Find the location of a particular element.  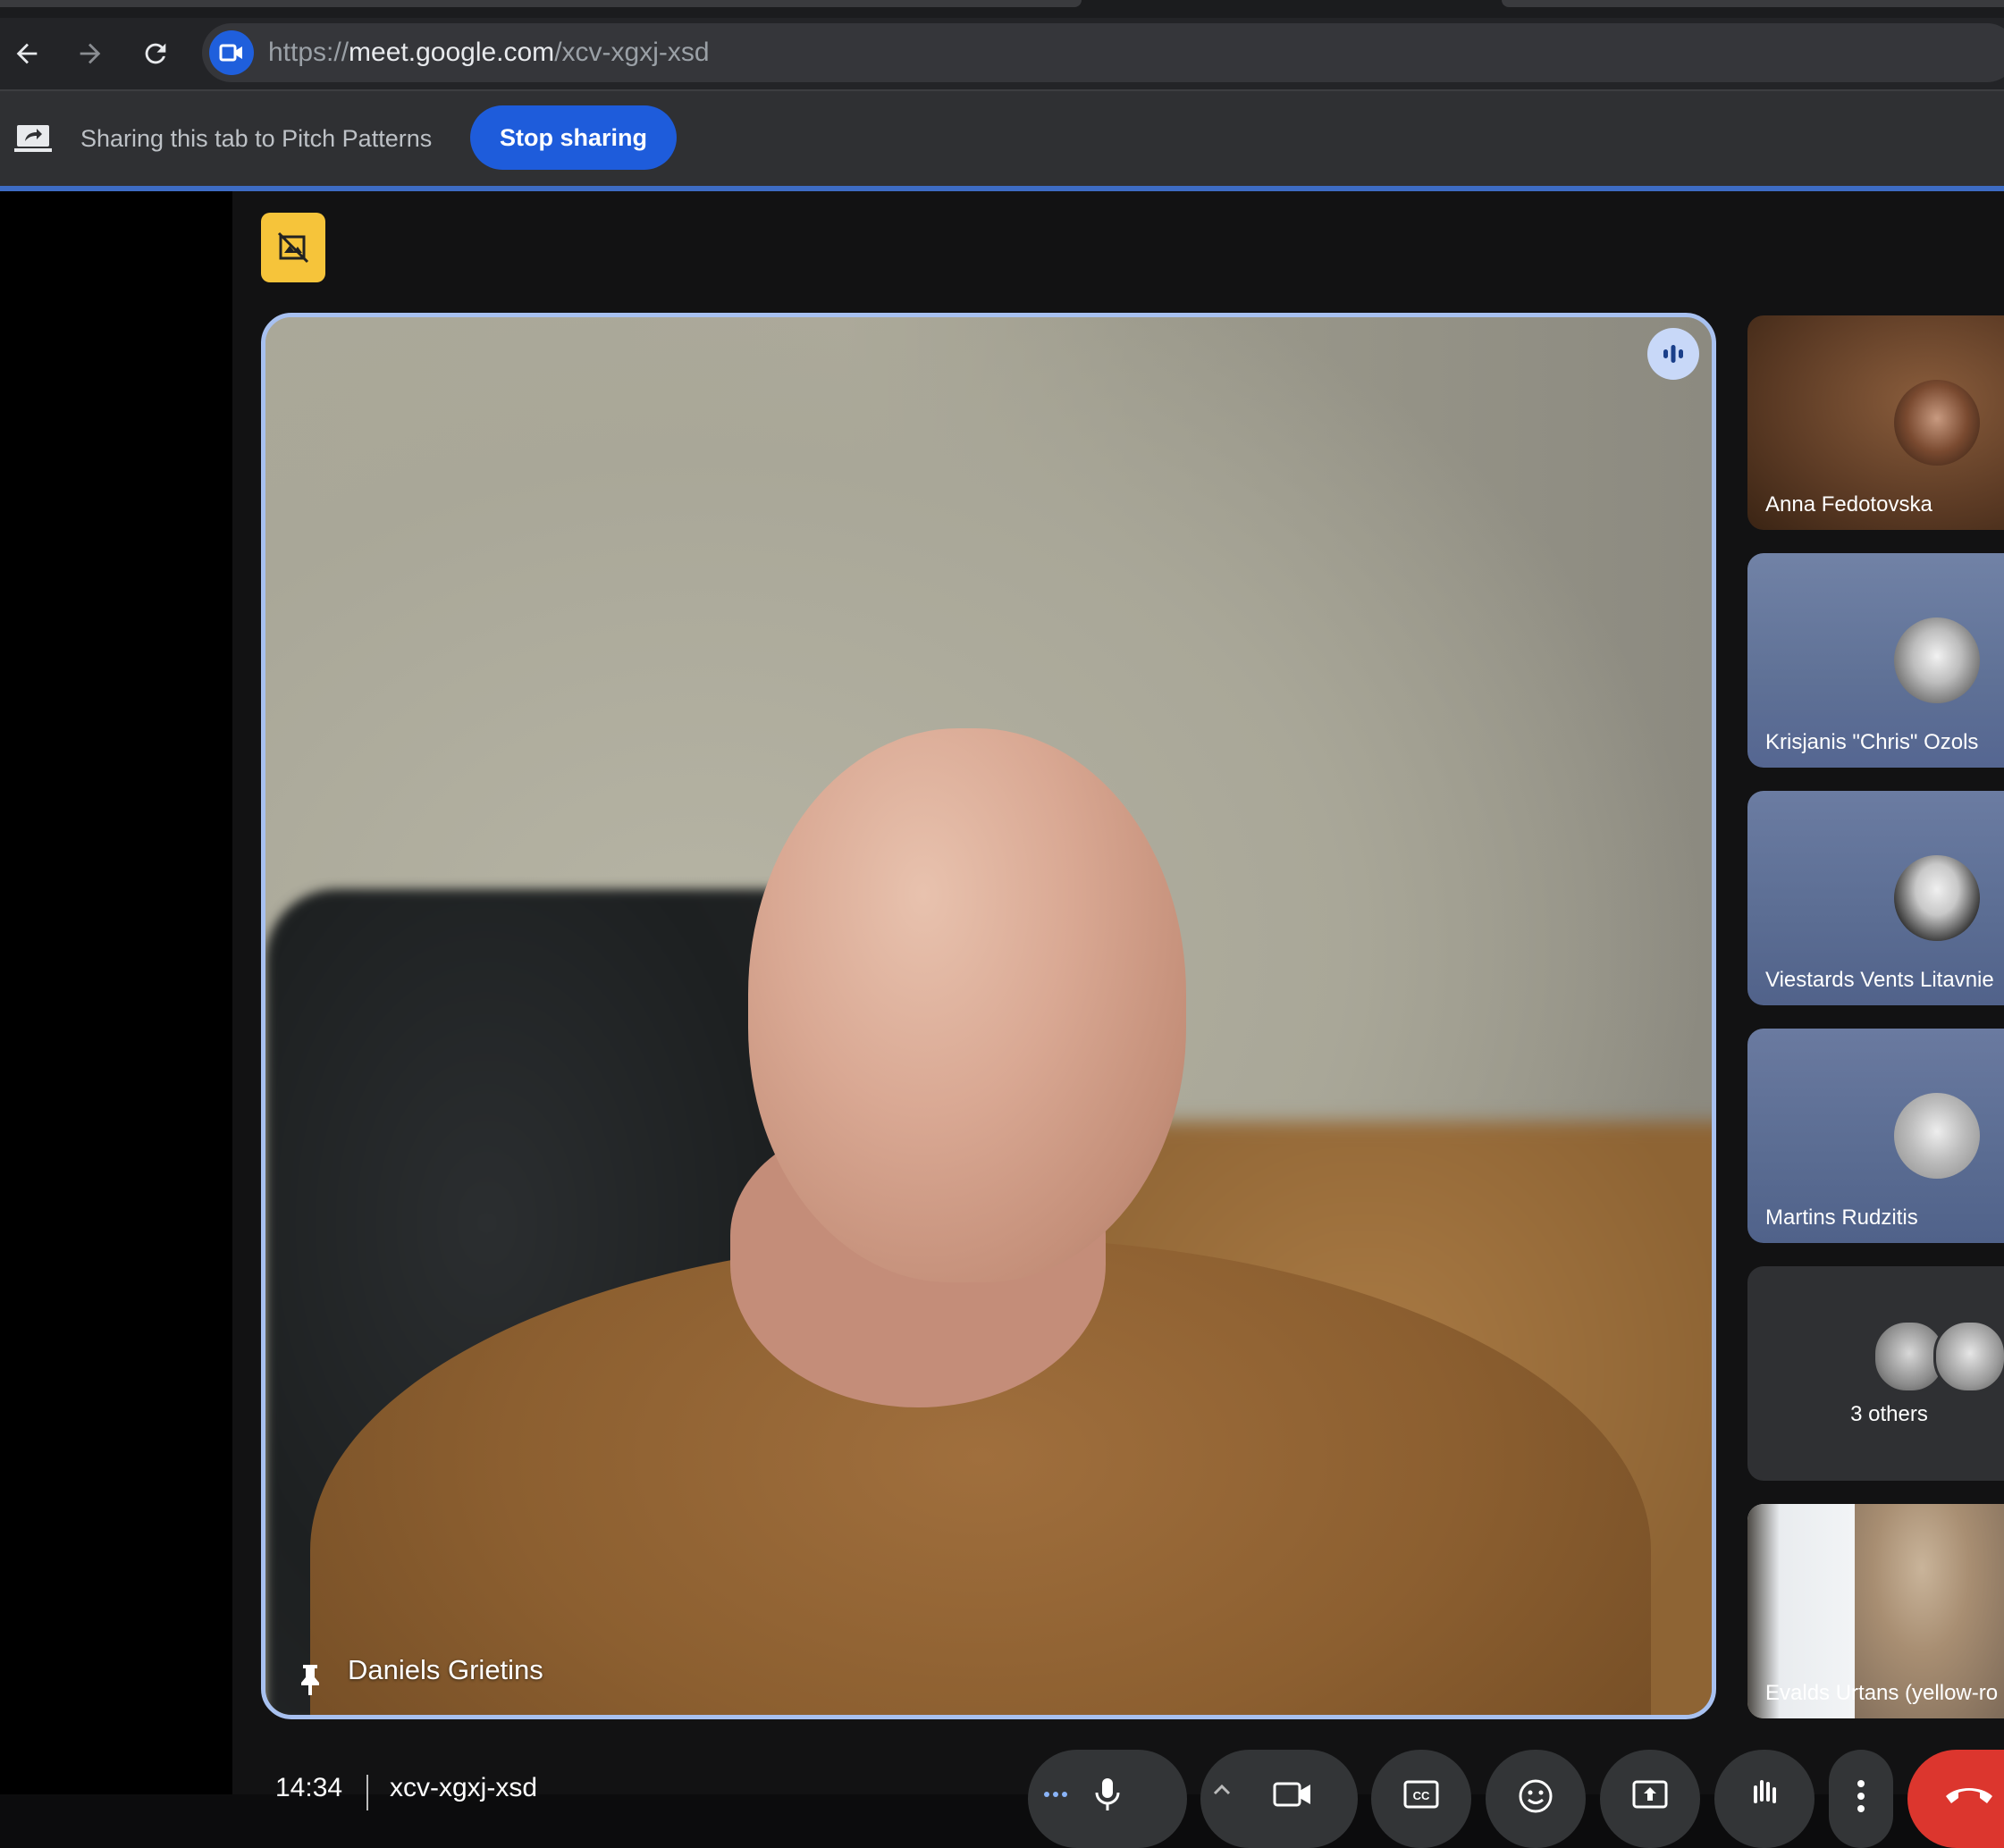

others-count-label: 3 others is located at coordinates (1889, 1414).